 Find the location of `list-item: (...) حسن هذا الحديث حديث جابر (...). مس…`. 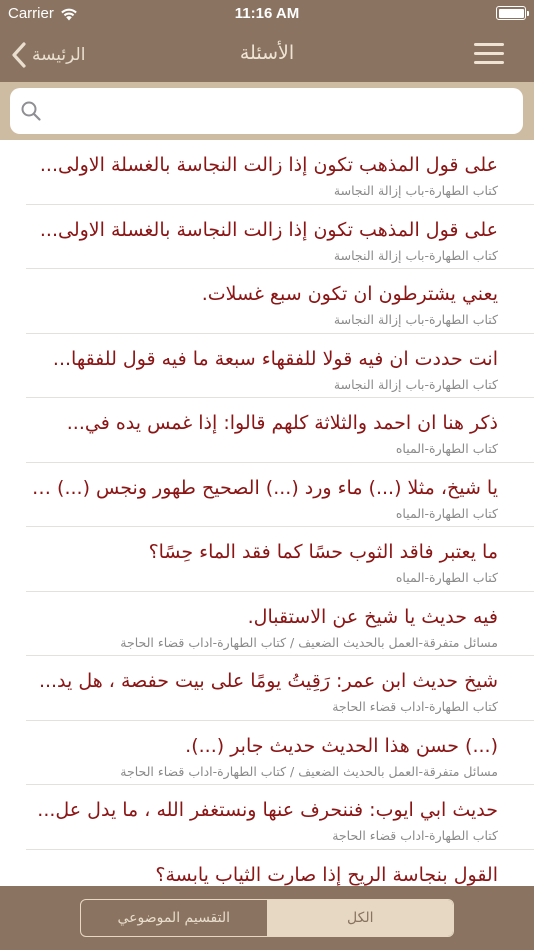

list-item: (...) حسن هذا الحديث حديث جابر (...). مس… is located at coordinates (280, 753).